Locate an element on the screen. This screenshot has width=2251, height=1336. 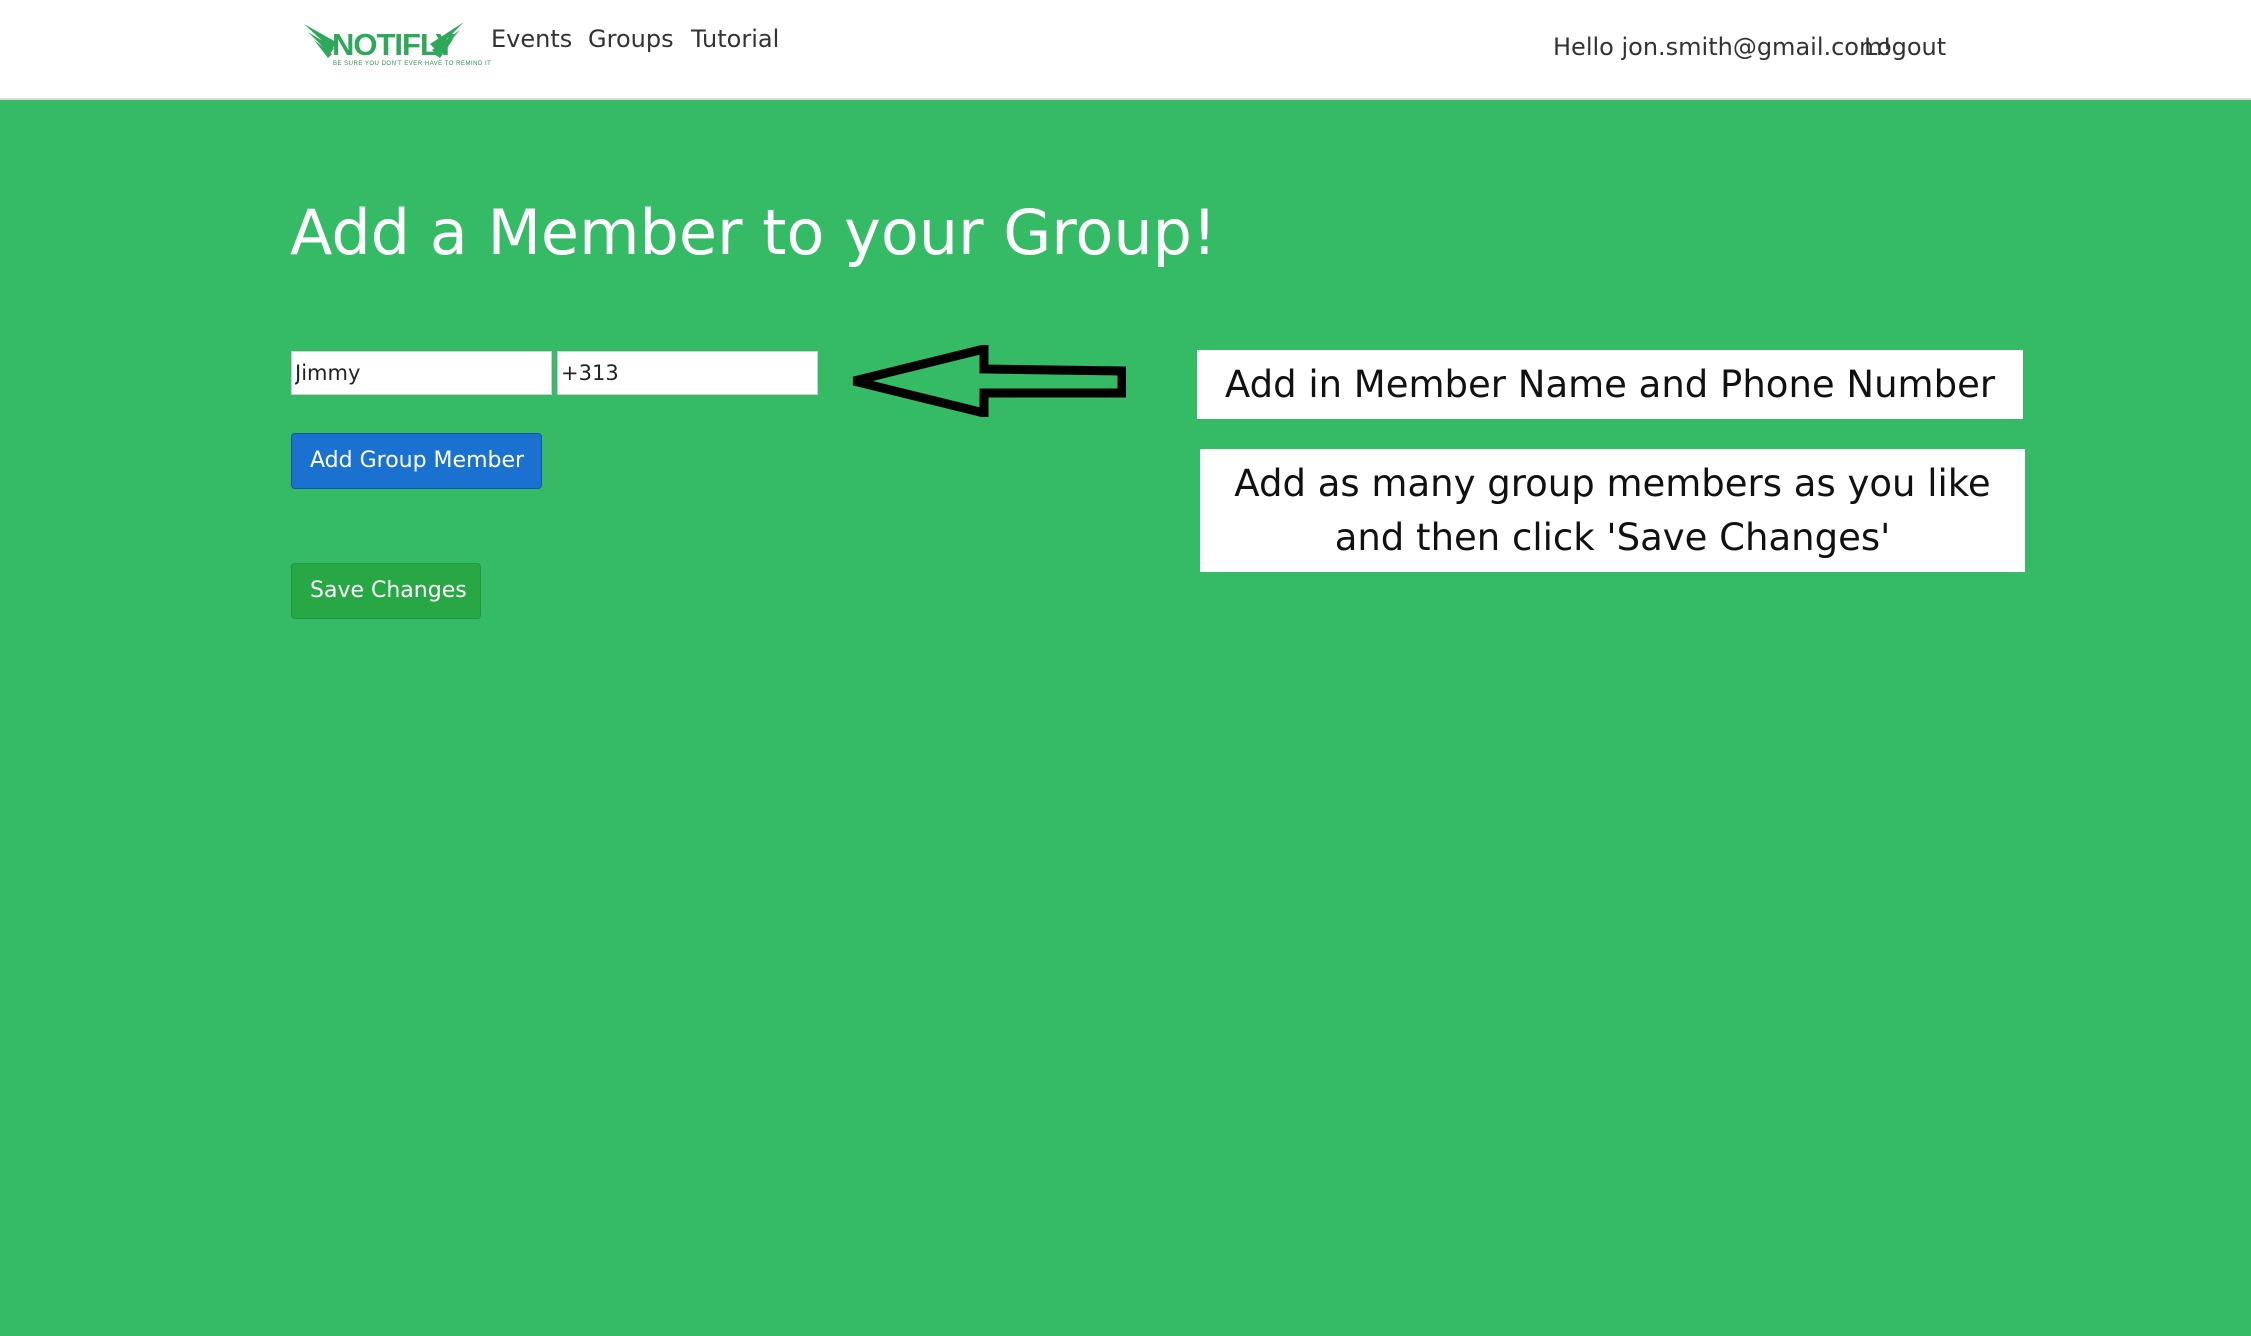
tutorial-callout-name-phone: Add in Member Name and Phone Number is located at coordinates (1610, 384).